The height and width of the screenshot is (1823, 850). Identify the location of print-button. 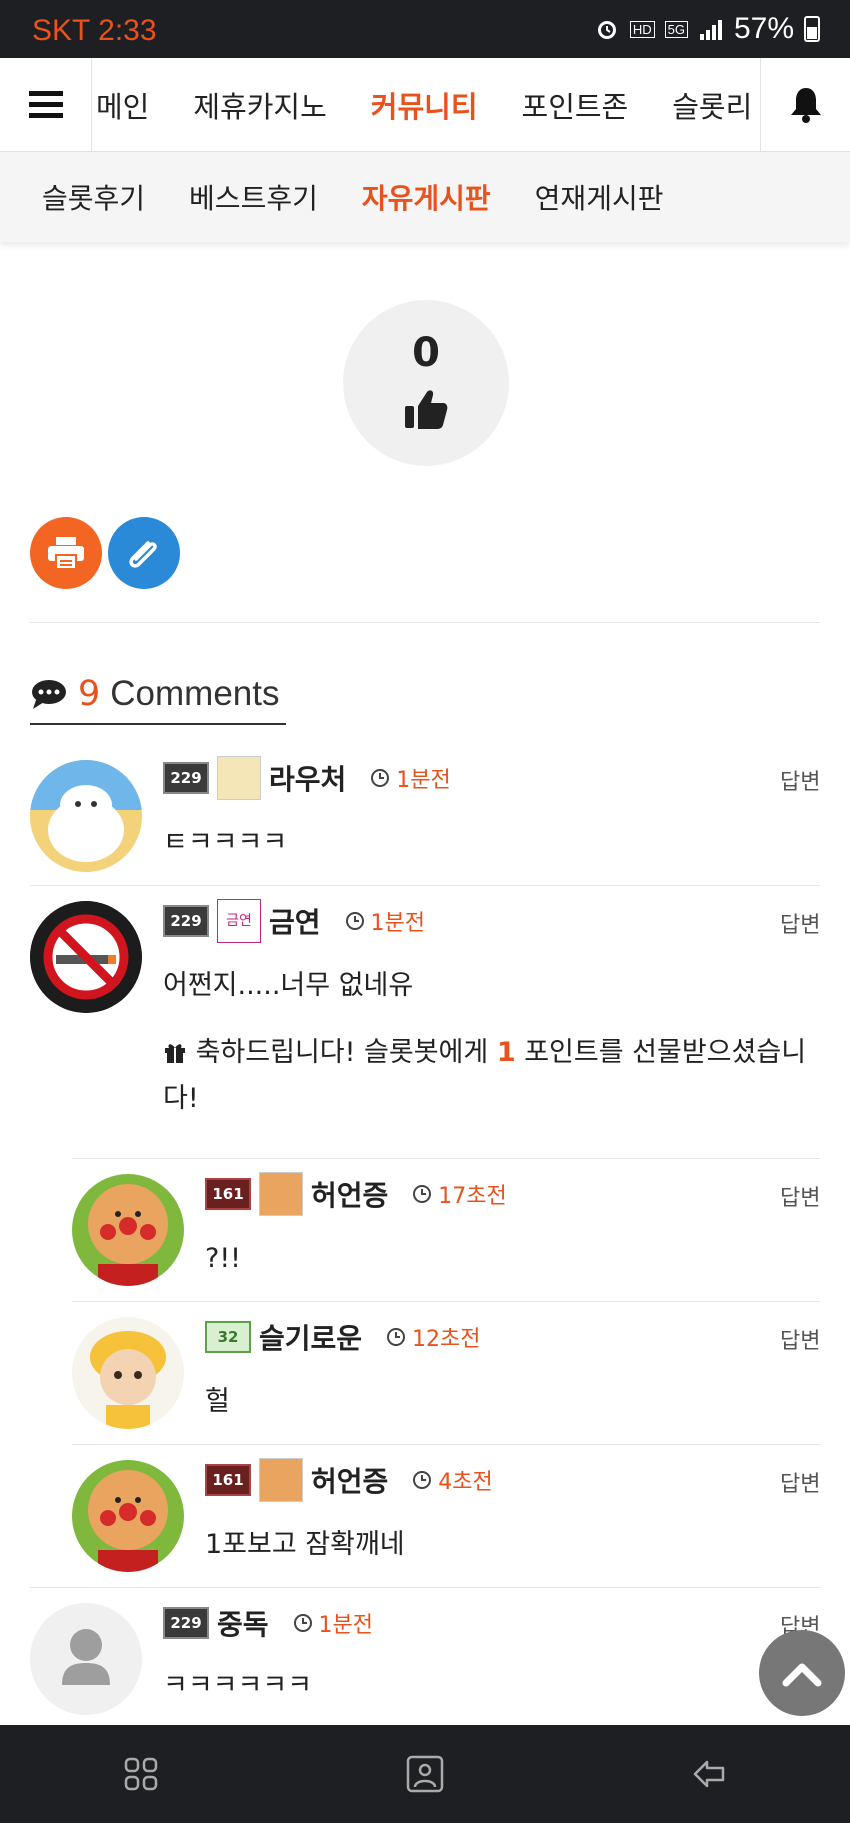
(66, 553).